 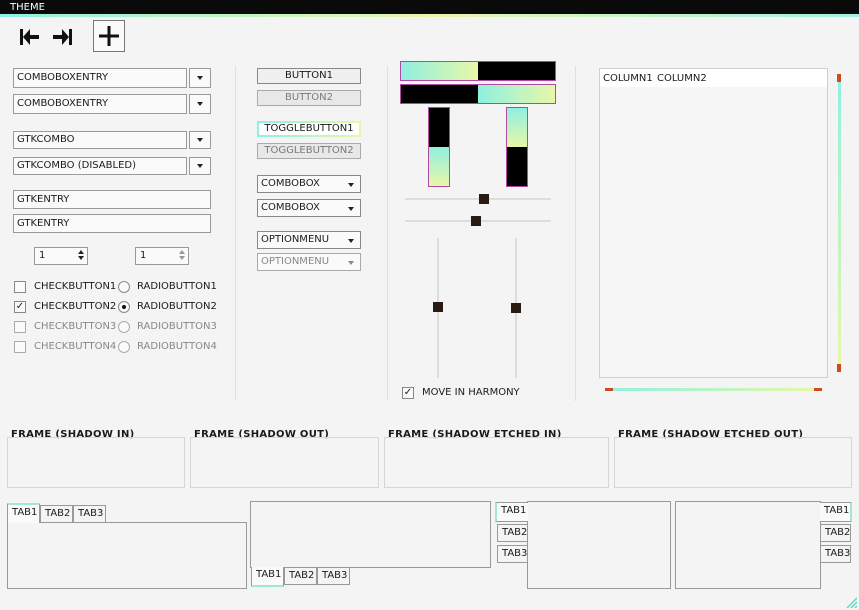 What do you see at coordinates (408, 393) in the screenshot?
I see `move-in-harmony-box: ✓` at bounding box center [408, 393].